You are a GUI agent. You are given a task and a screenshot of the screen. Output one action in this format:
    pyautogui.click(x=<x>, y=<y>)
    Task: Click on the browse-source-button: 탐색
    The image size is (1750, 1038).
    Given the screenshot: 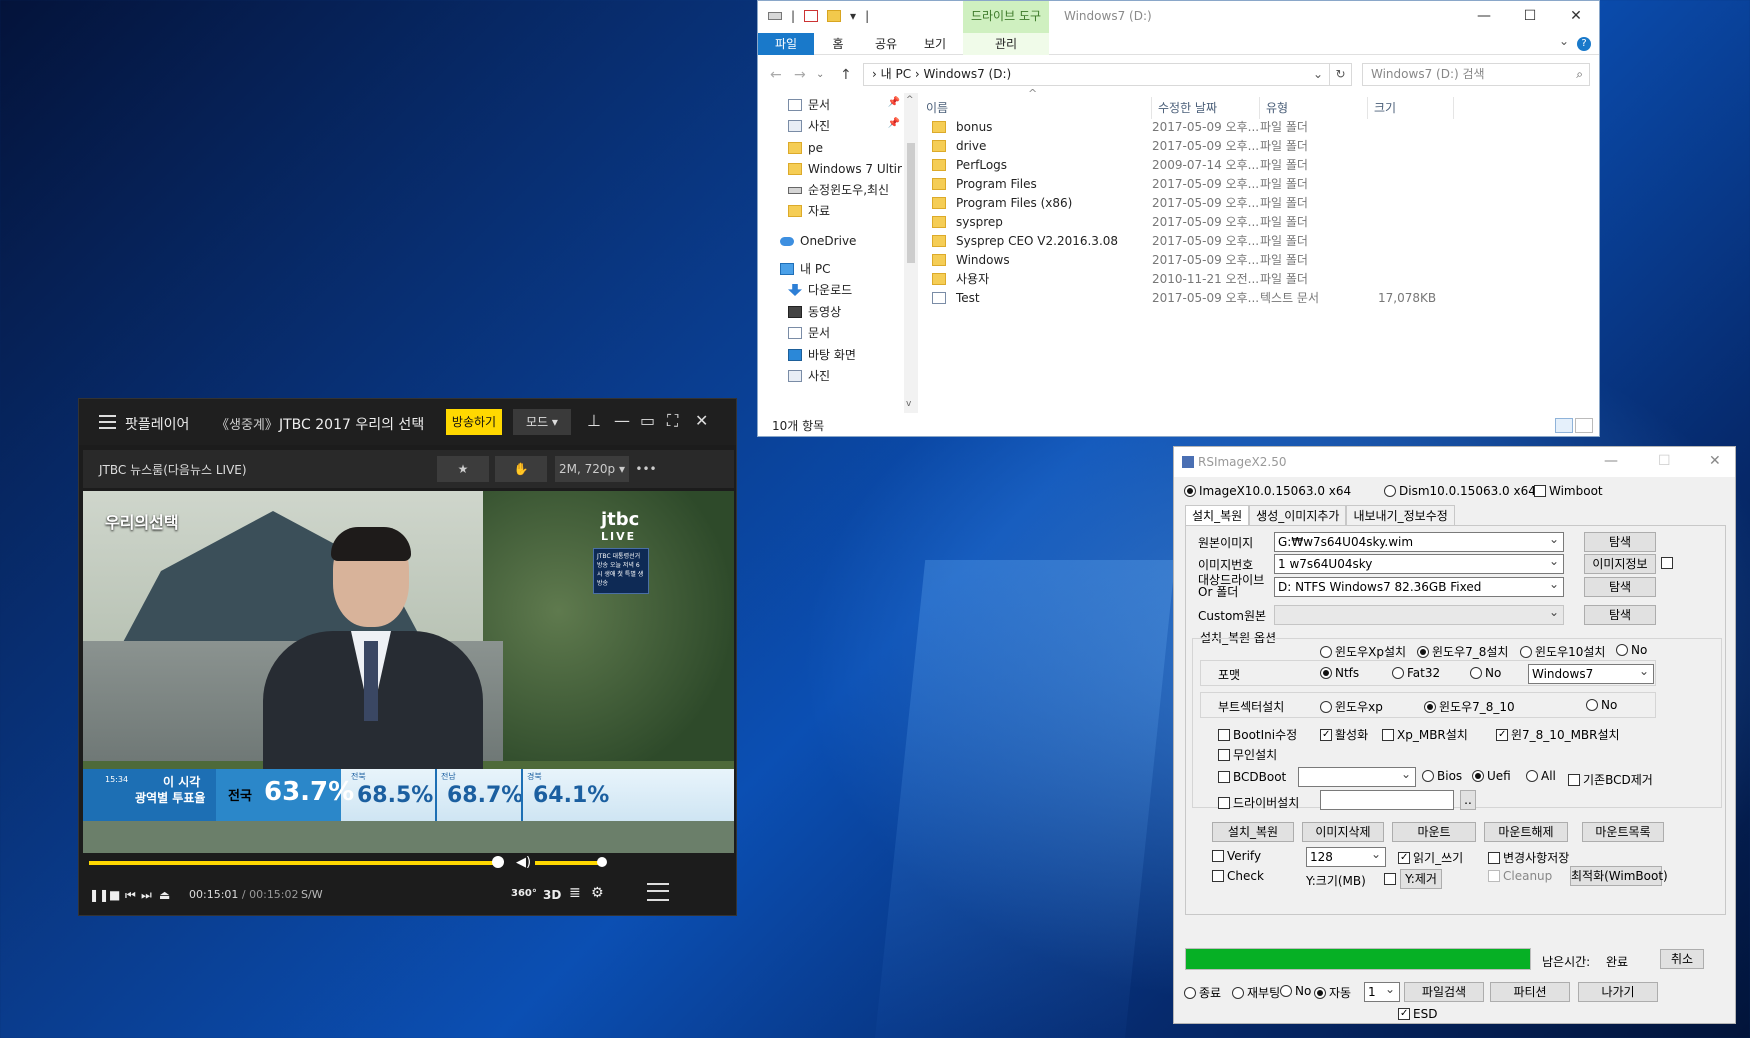 What is the action you would take?
    pyautogui.click(x=1620, y=542)
    